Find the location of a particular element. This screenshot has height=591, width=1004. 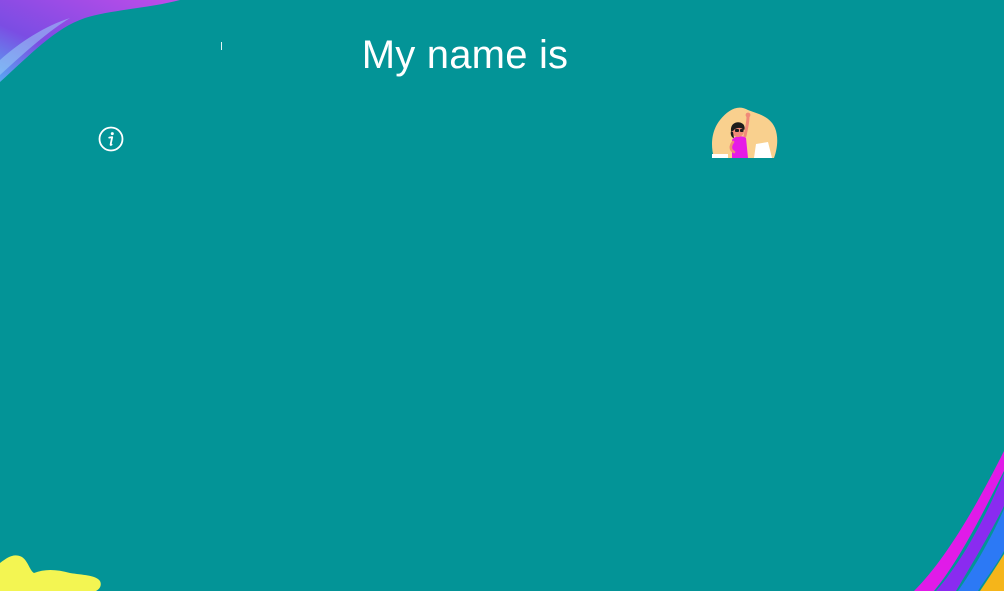

info-button is located at coordinates (111, 139).